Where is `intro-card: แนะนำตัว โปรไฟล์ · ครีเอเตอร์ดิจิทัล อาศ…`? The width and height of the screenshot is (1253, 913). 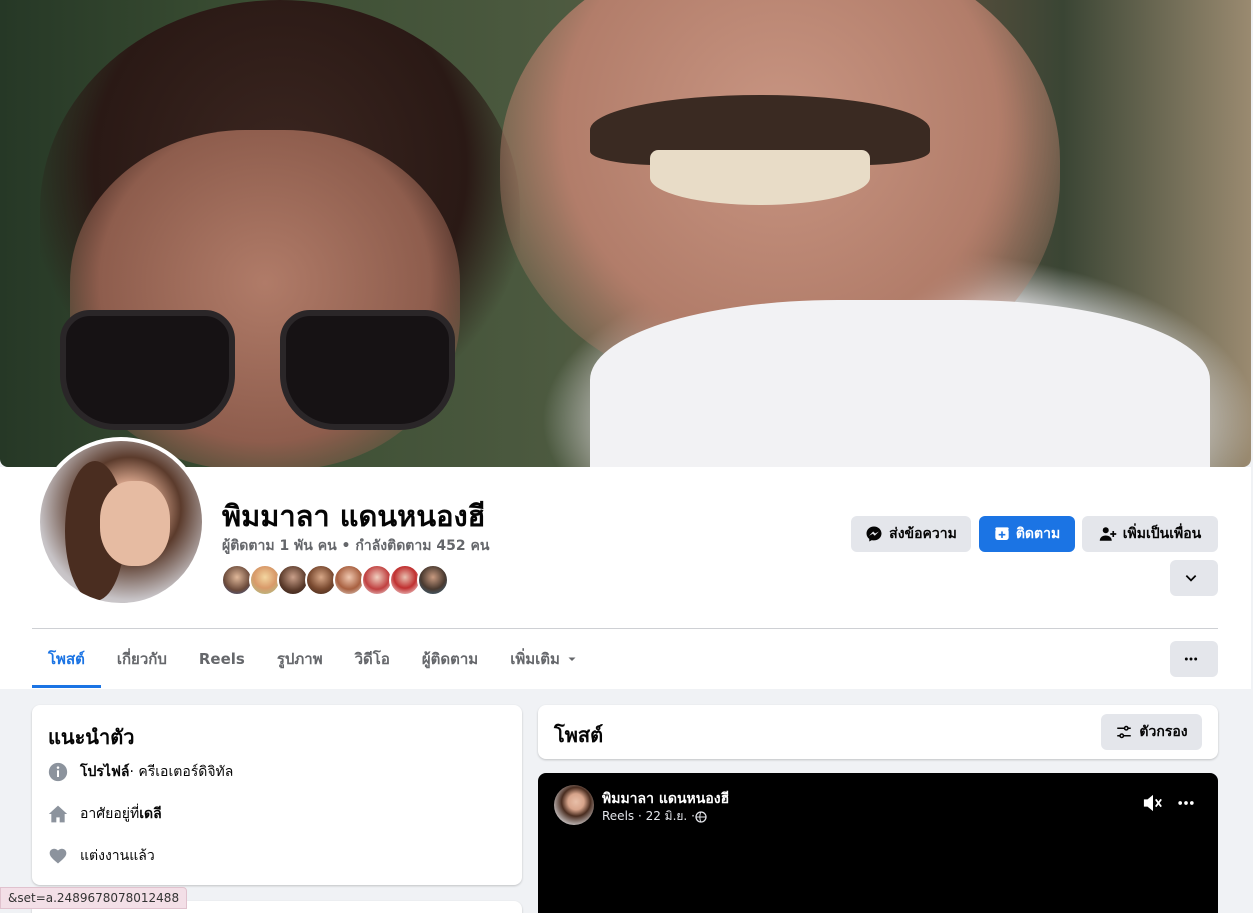
intro-card: แนะนำตัว โปรไฟล์ · ครีเอเตอร์ดิจิทัล อาศ… is located at coordinates (277, 795).